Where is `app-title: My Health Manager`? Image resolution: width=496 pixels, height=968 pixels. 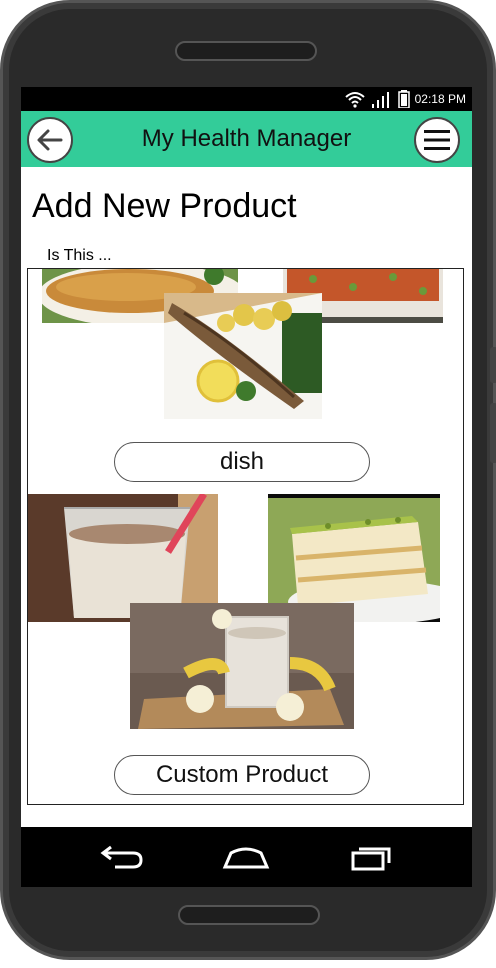
app-title: My Health Manager is located at coordinates (246, 138).